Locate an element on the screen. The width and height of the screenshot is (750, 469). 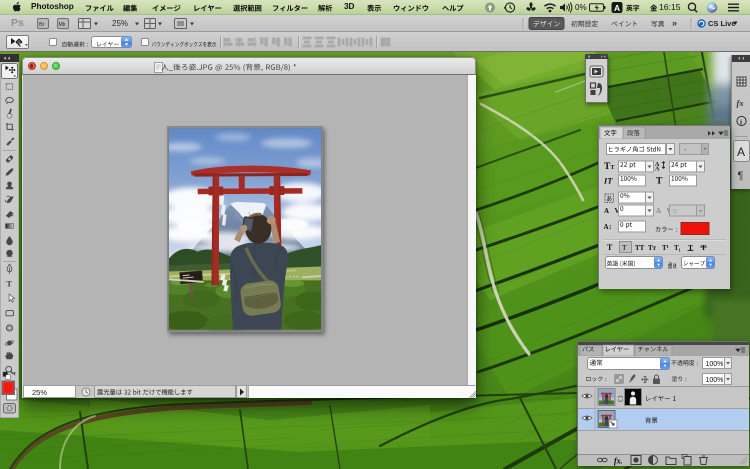
svg-text: T¹ is located at coordinates (665, 248).